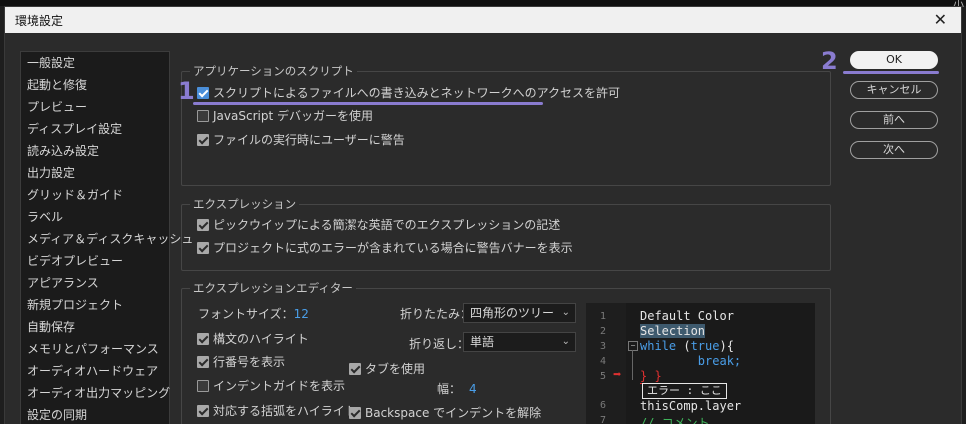 Image resolution: width=966 pixels, height=424 pixels. What do you see at coordinates (940, 19) in the screenshot?
I see `close-icon: ✕` at bounding box center [940, 19].